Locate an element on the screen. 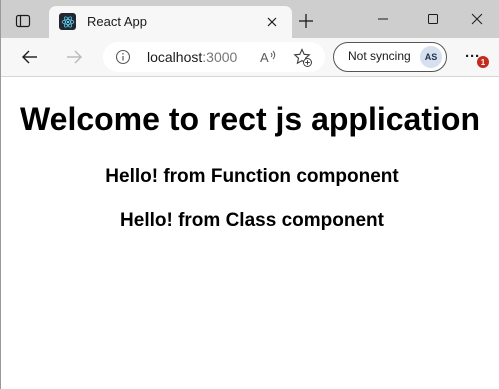 The width and height of the screenshot is (499, 389). svg-text: A is located at coordinates (264, 57).